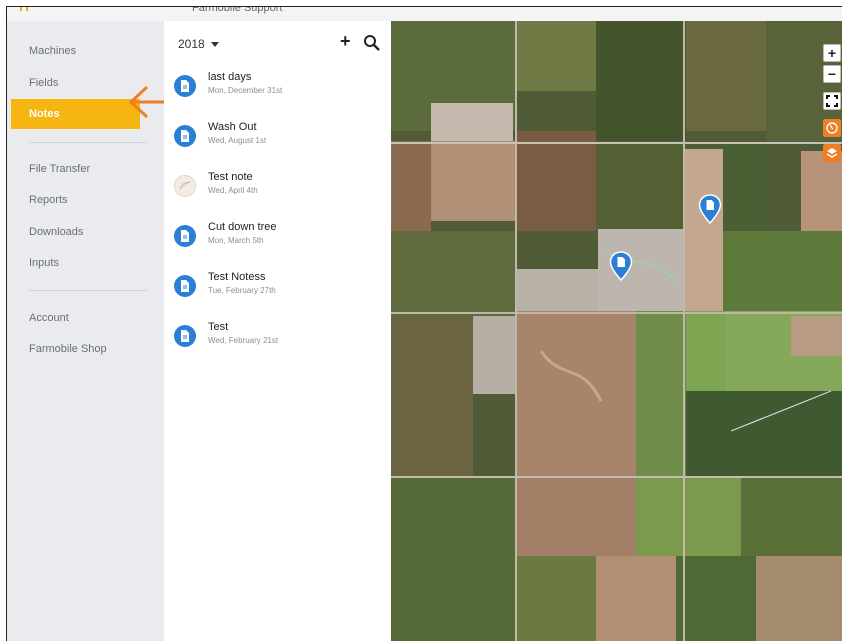 The width and height of the screenshot is (842, 641). I want to click on note-title: Test note, so click(230, 177).